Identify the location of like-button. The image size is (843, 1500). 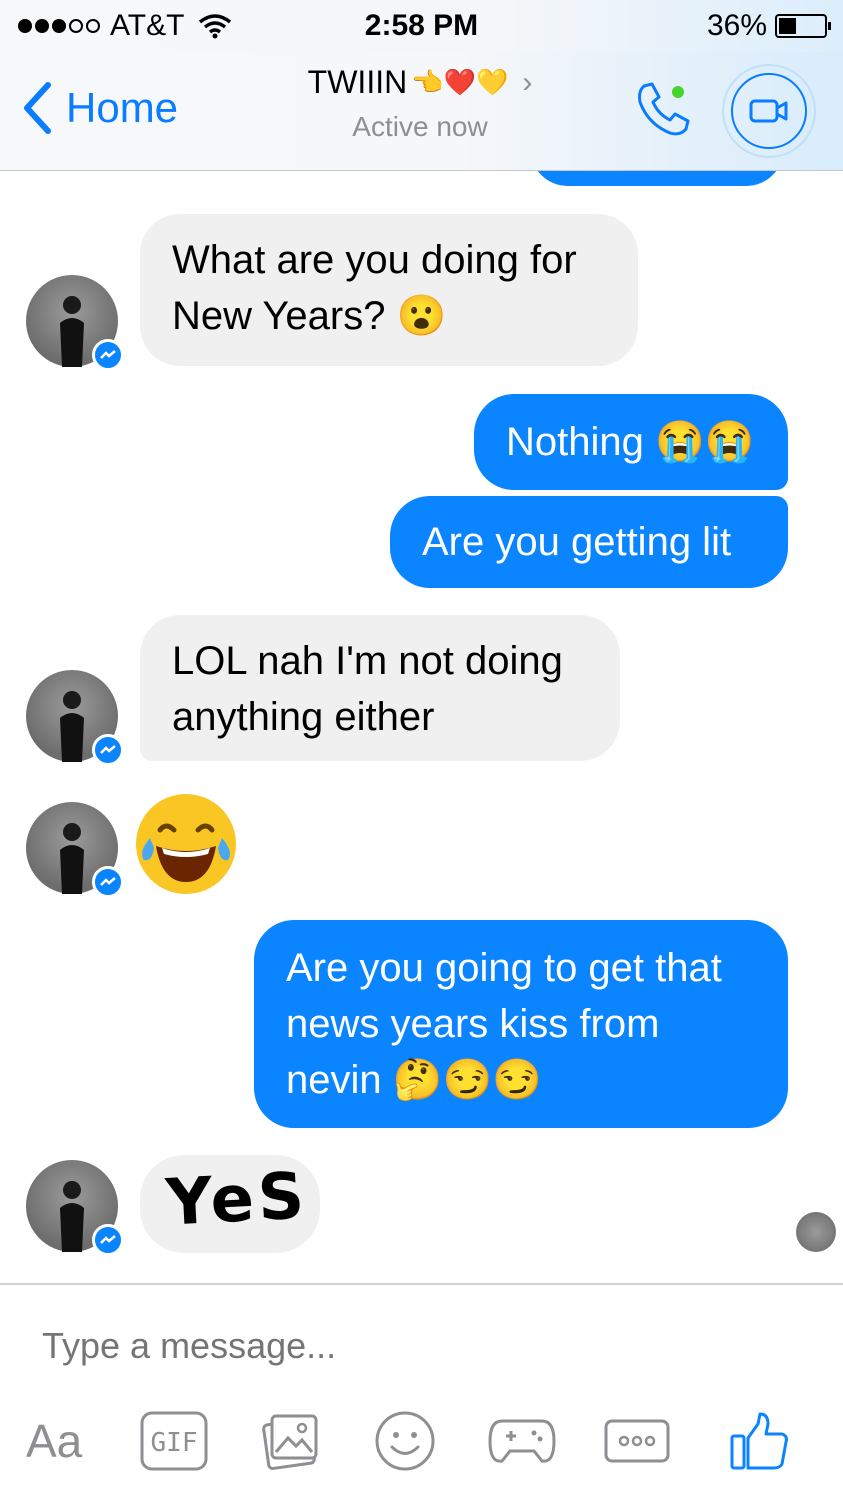
(759, 1441).